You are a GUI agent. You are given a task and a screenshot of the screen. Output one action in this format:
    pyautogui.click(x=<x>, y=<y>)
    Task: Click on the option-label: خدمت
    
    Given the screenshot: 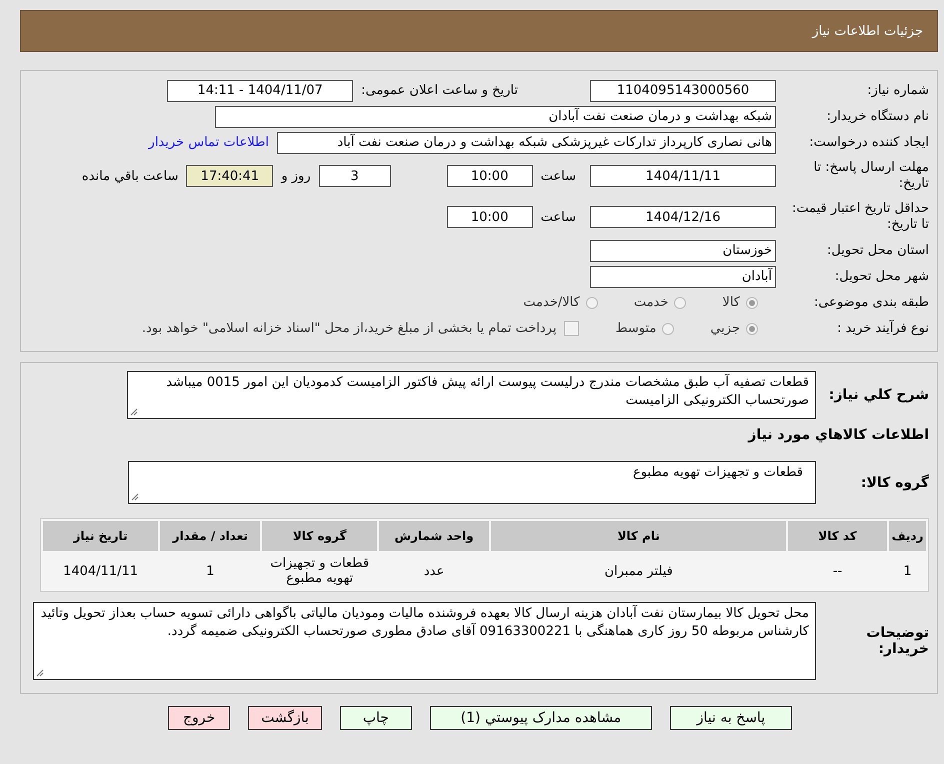 What is the action you would take?
    pyautogui.click(x=651, y=302)
    